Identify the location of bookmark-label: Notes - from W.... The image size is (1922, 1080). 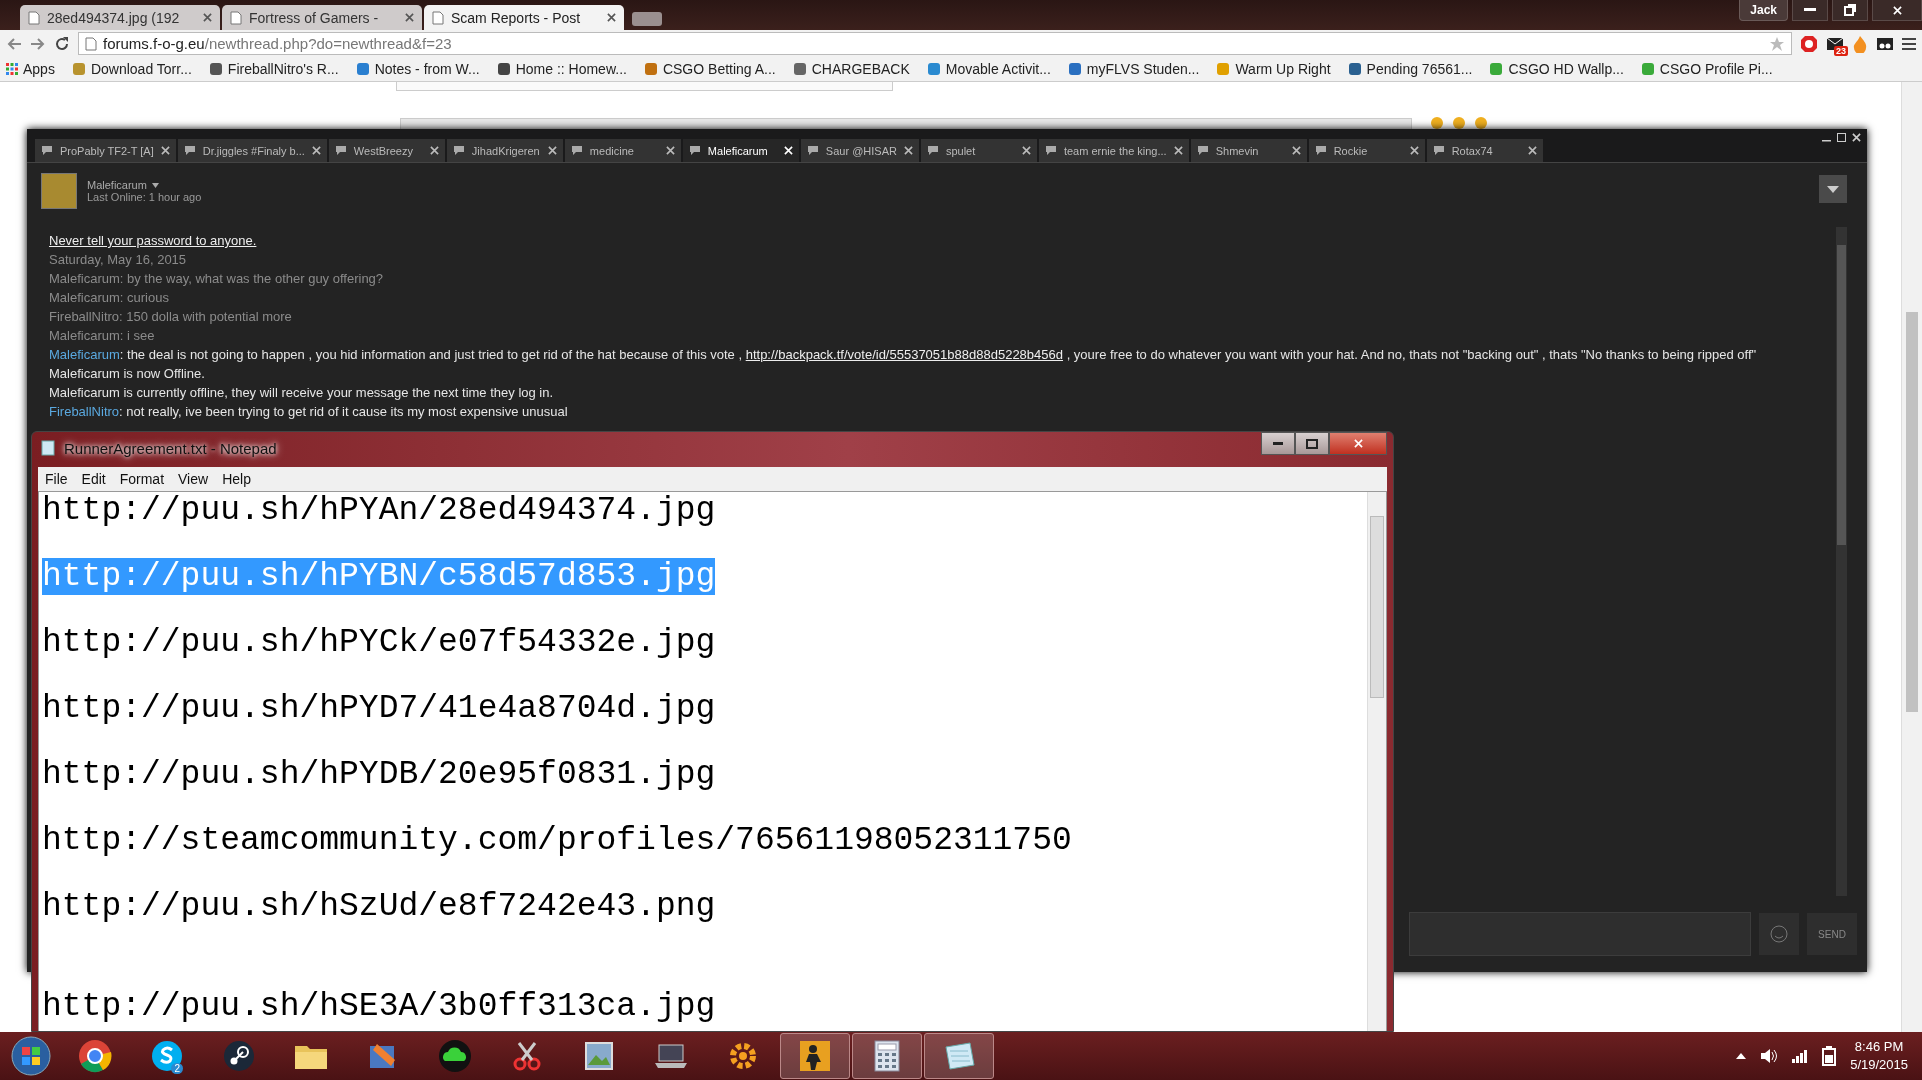
(427, 69).